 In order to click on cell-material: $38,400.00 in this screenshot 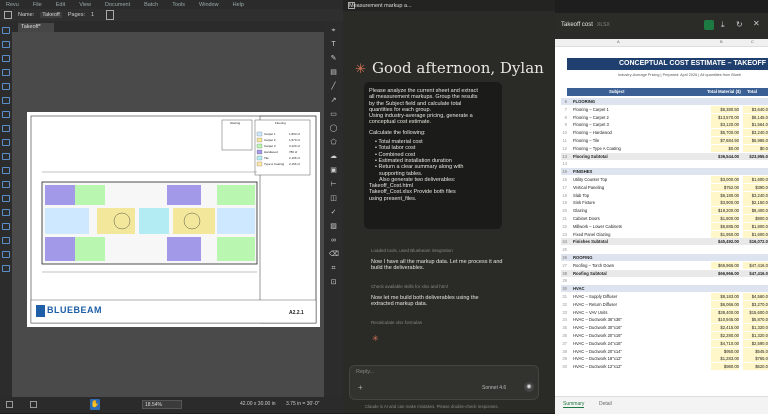, I will do `click(725, 312)`.